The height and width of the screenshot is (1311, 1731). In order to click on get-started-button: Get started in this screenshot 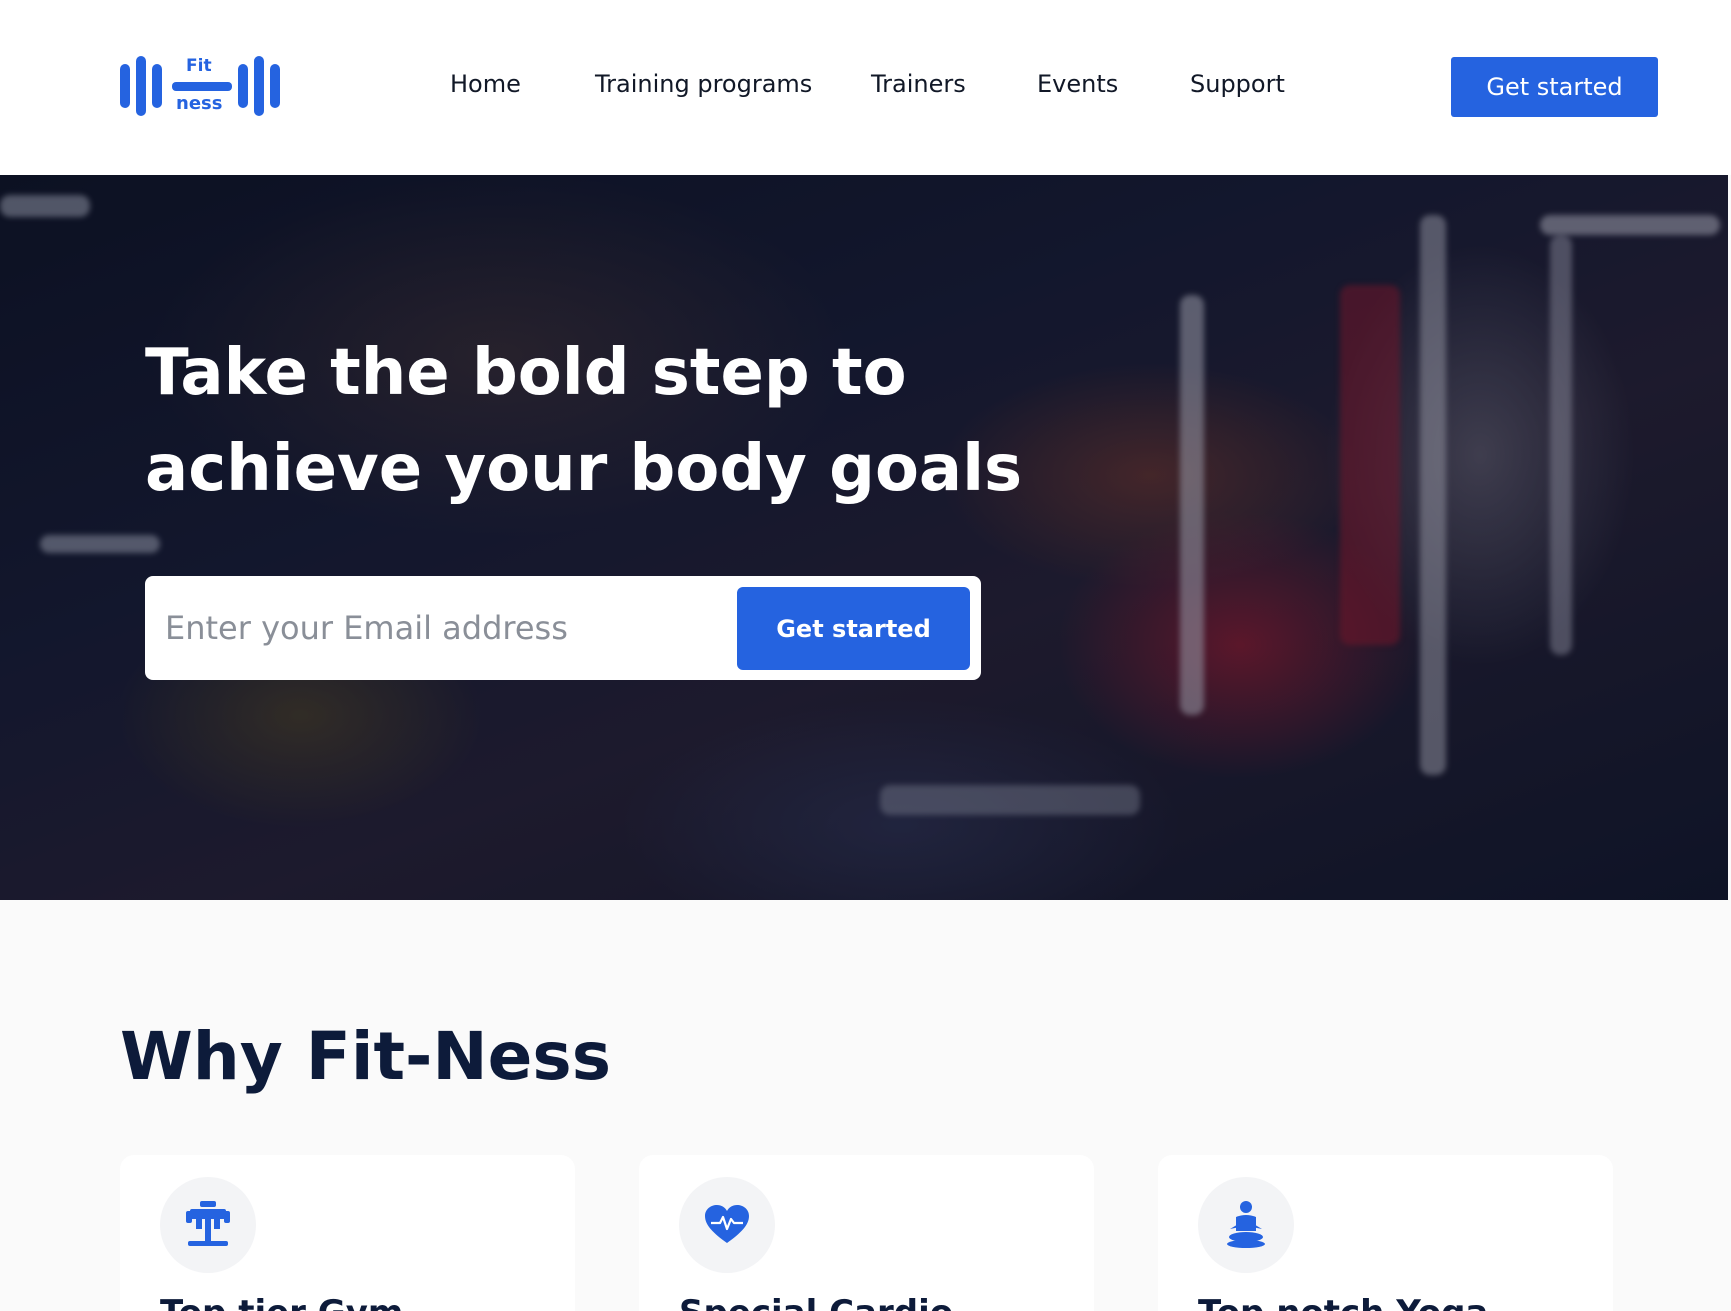, I will do `click(1554, 87)`.